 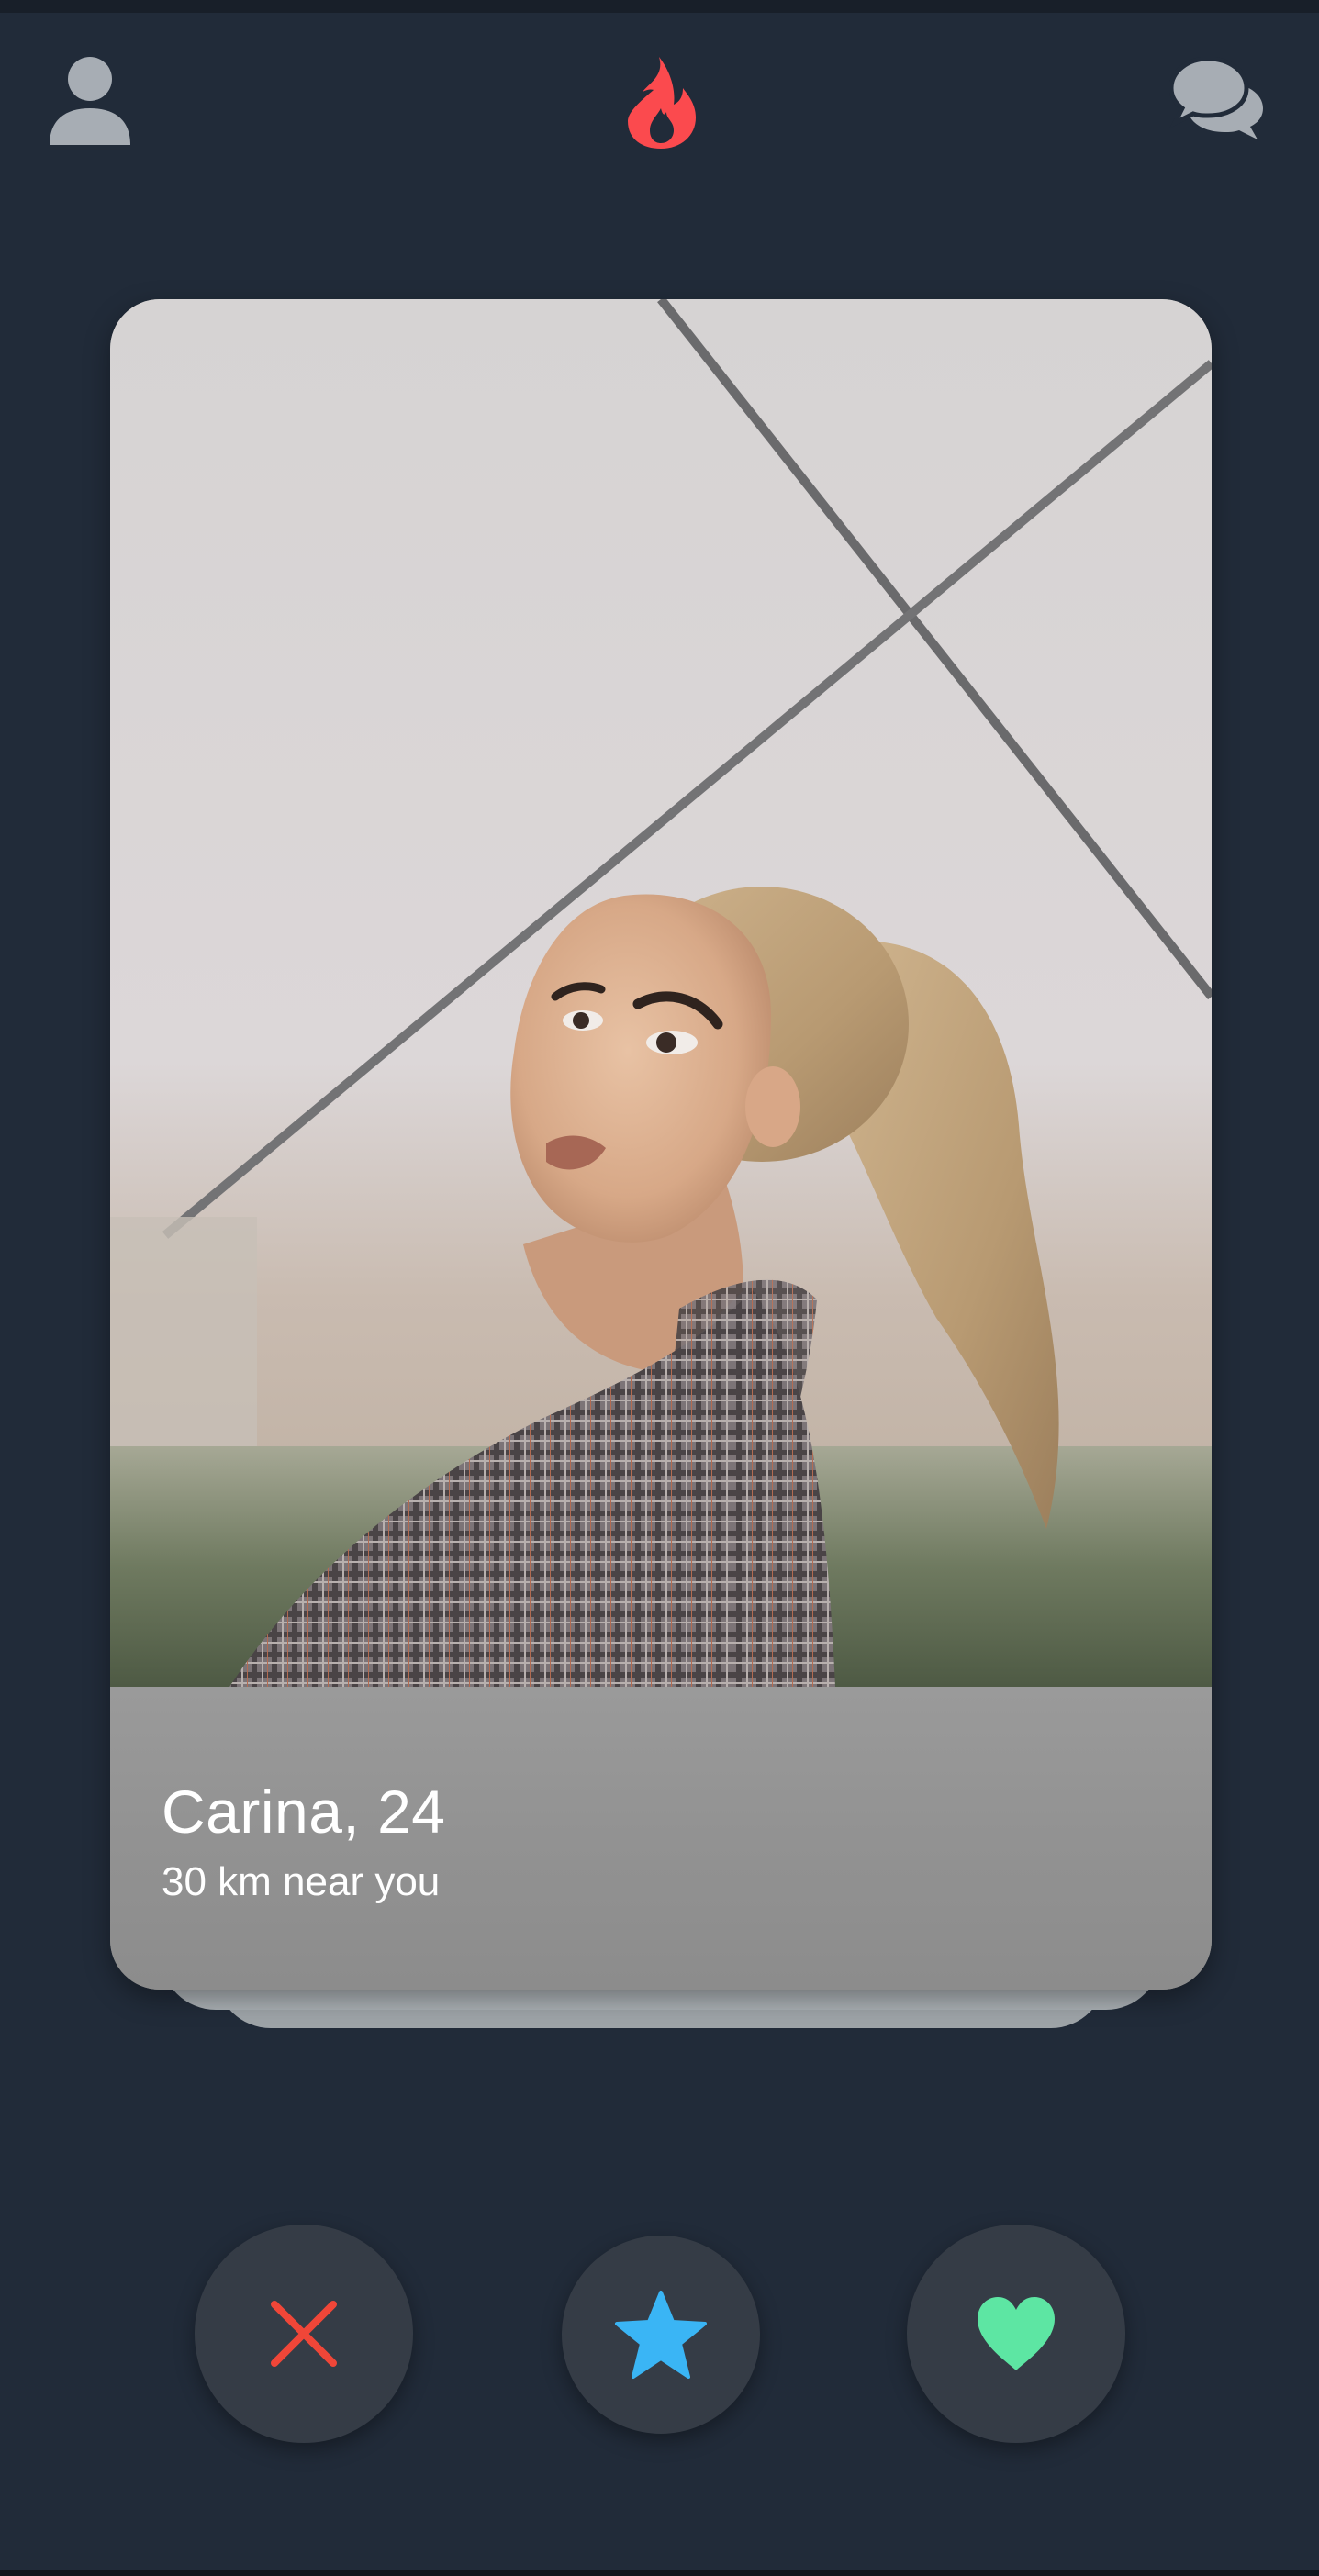 What do you see at coordinates (660, 103) in the screenshot?
I see `flame-logo-icon` at bounding box center [660, 103].